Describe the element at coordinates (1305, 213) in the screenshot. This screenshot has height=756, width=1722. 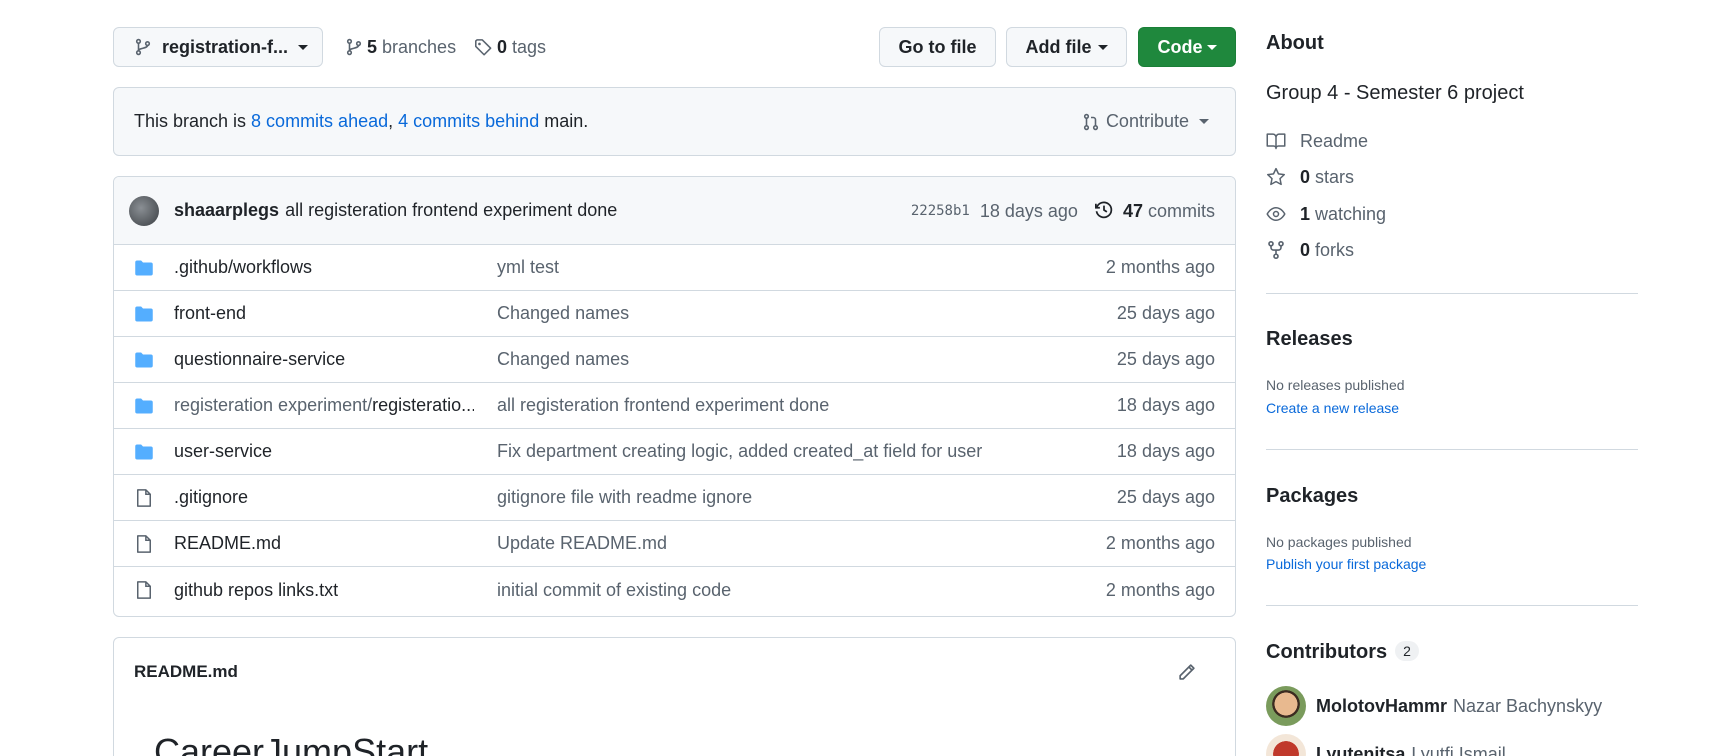
I see `watching-count: 1` at that location.